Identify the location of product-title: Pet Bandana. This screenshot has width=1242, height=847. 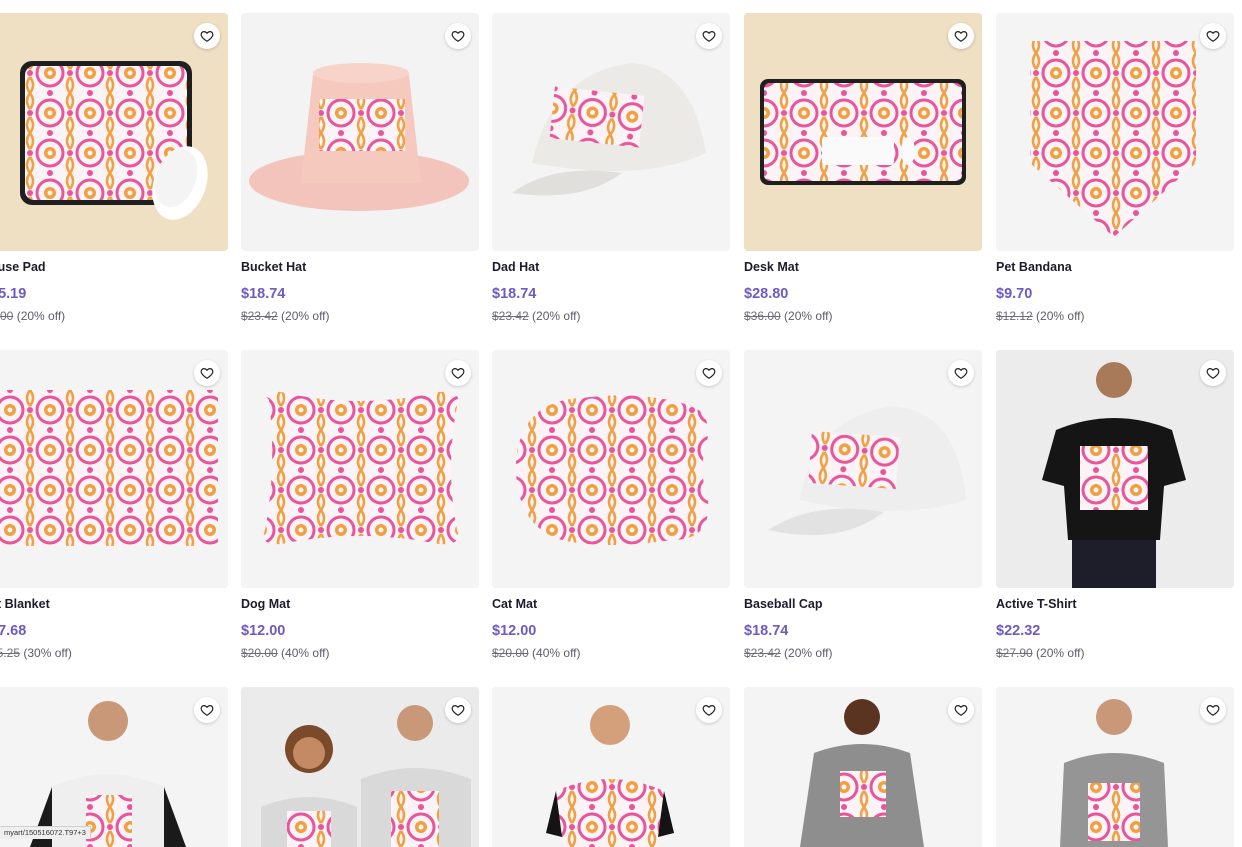
(1034, 267).